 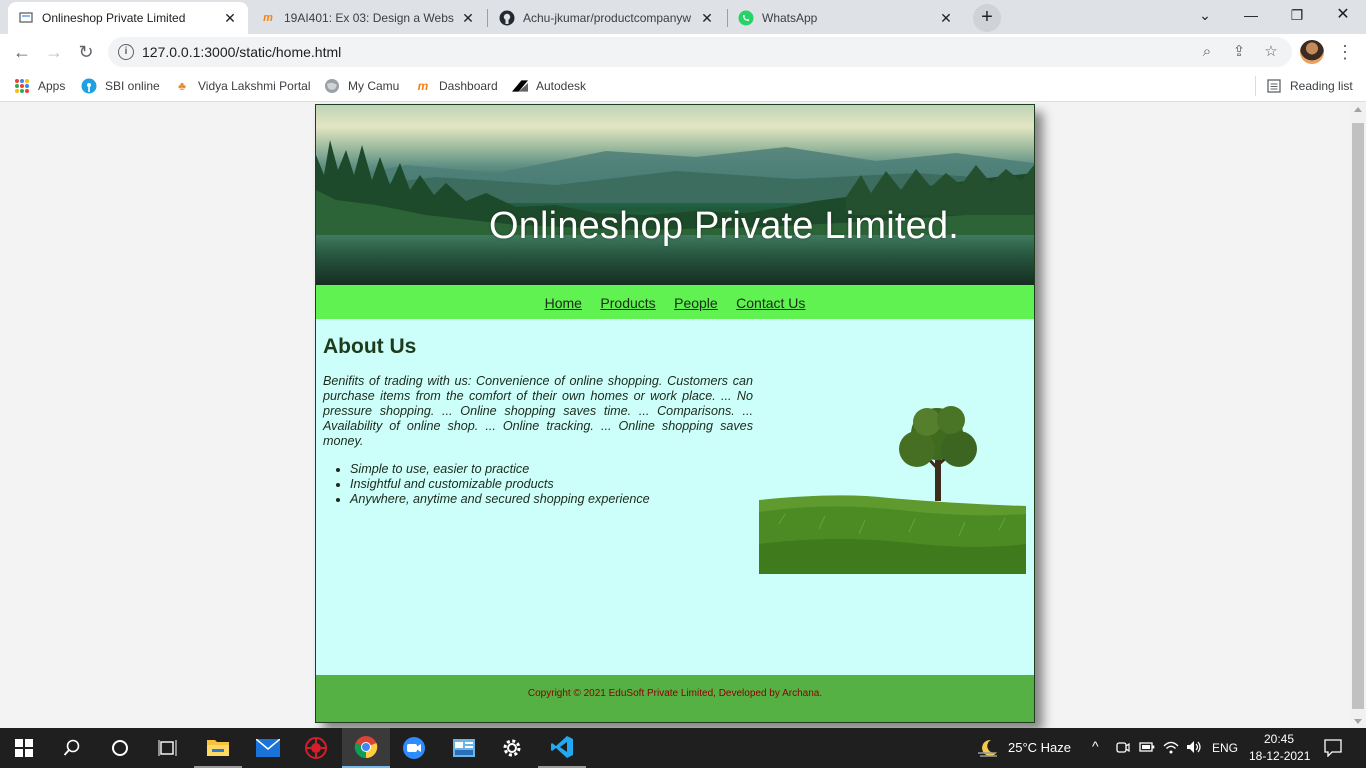 What do you see at coordinates (1255, 86) in the screenshot?
I see `bookmarks-separator` at bounding box center [1255, 86].